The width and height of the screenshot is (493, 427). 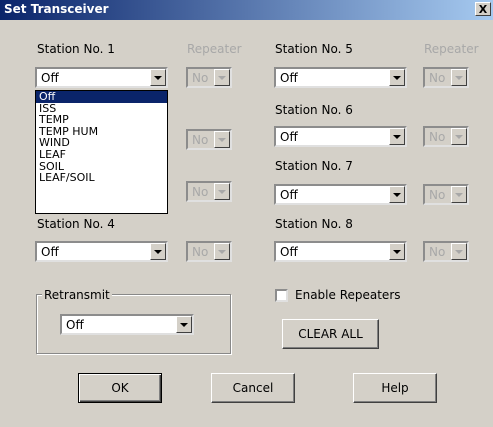 What do you see at coordinates (76, 49) in the screenshot?
I see `station-1-label: Station No. 1` at bounding box center [76, 49].